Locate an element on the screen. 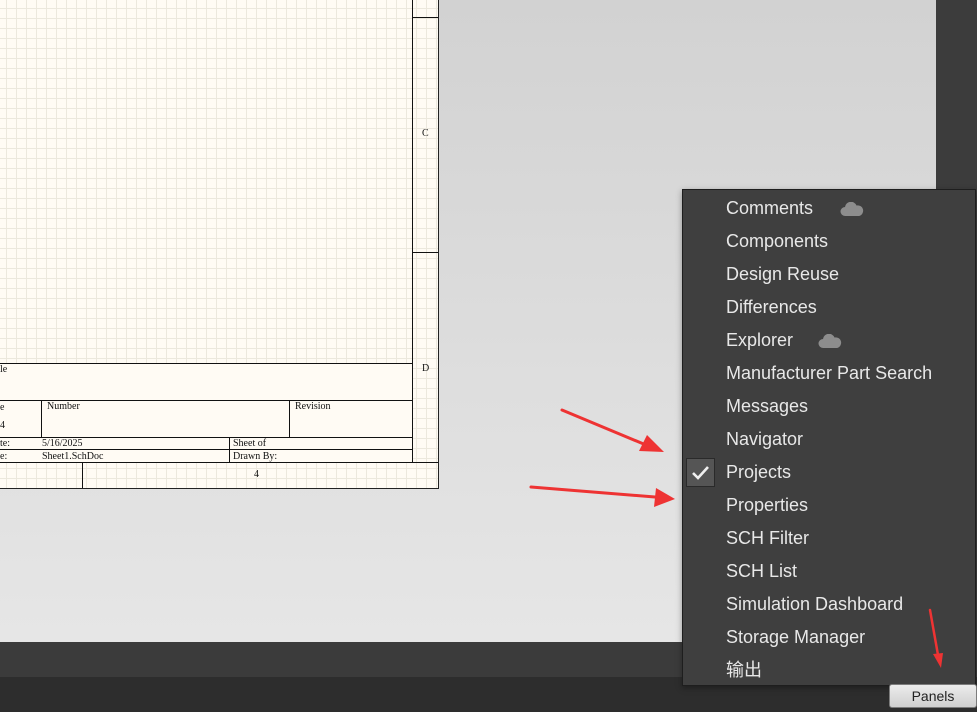 The width and height of the screenshot is (977, 712). size-label: e is located at coordinates (2, 407).